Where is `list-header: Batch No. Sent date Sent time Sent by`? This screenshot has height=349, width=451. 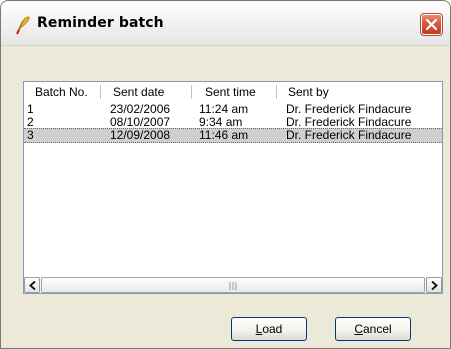
list-header: Batch No. Sent date Sent time Sent by is located at coordinates (233, 91).